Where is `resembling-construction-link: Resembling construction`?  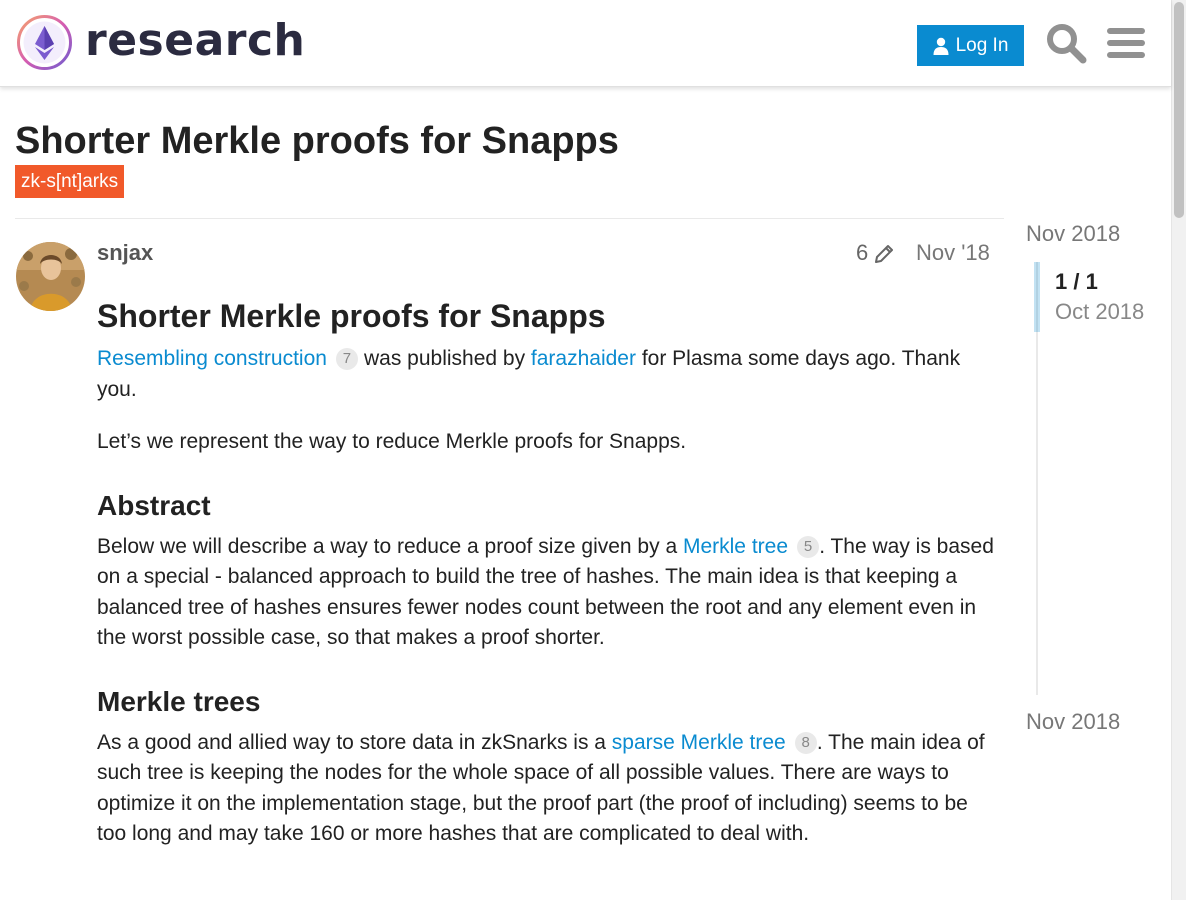
resembling-construction-link: Resembling construction is located at coordinates (212, 358).